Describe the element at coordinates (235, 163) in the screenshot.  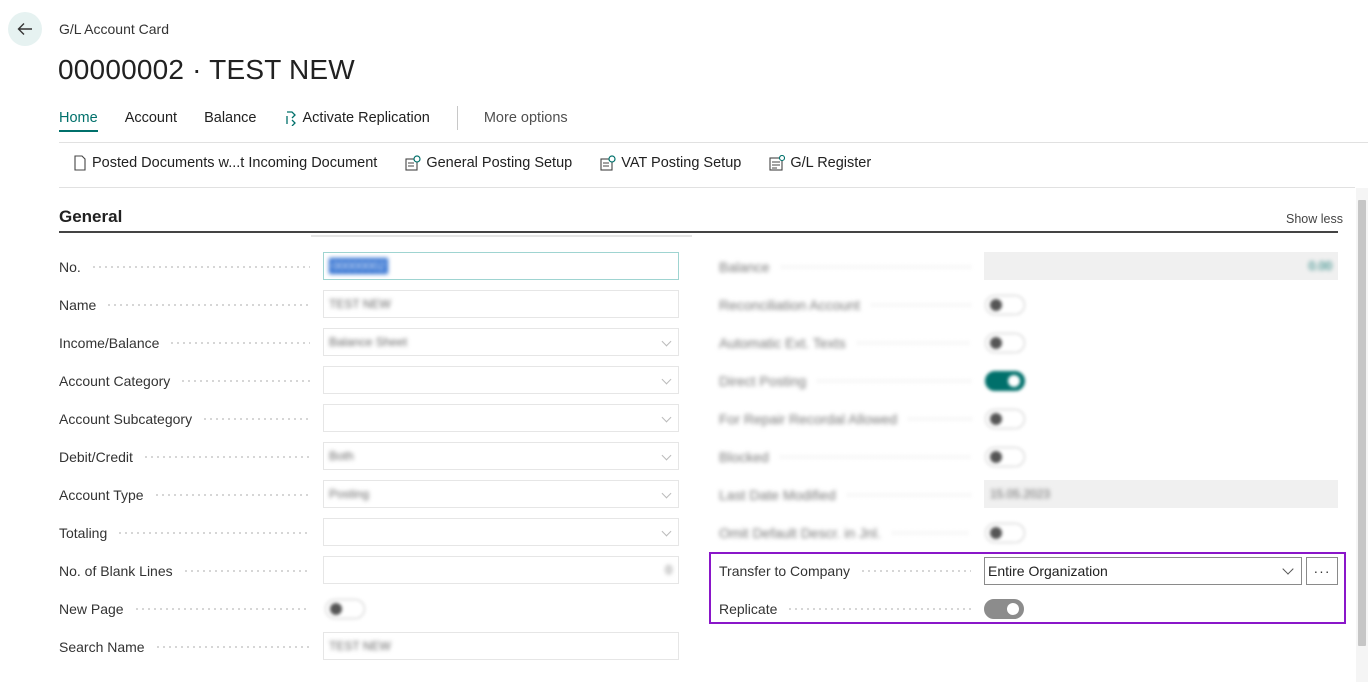
I see `posted-documents-label: Posted Documents w...t Incoming Document` at that location.